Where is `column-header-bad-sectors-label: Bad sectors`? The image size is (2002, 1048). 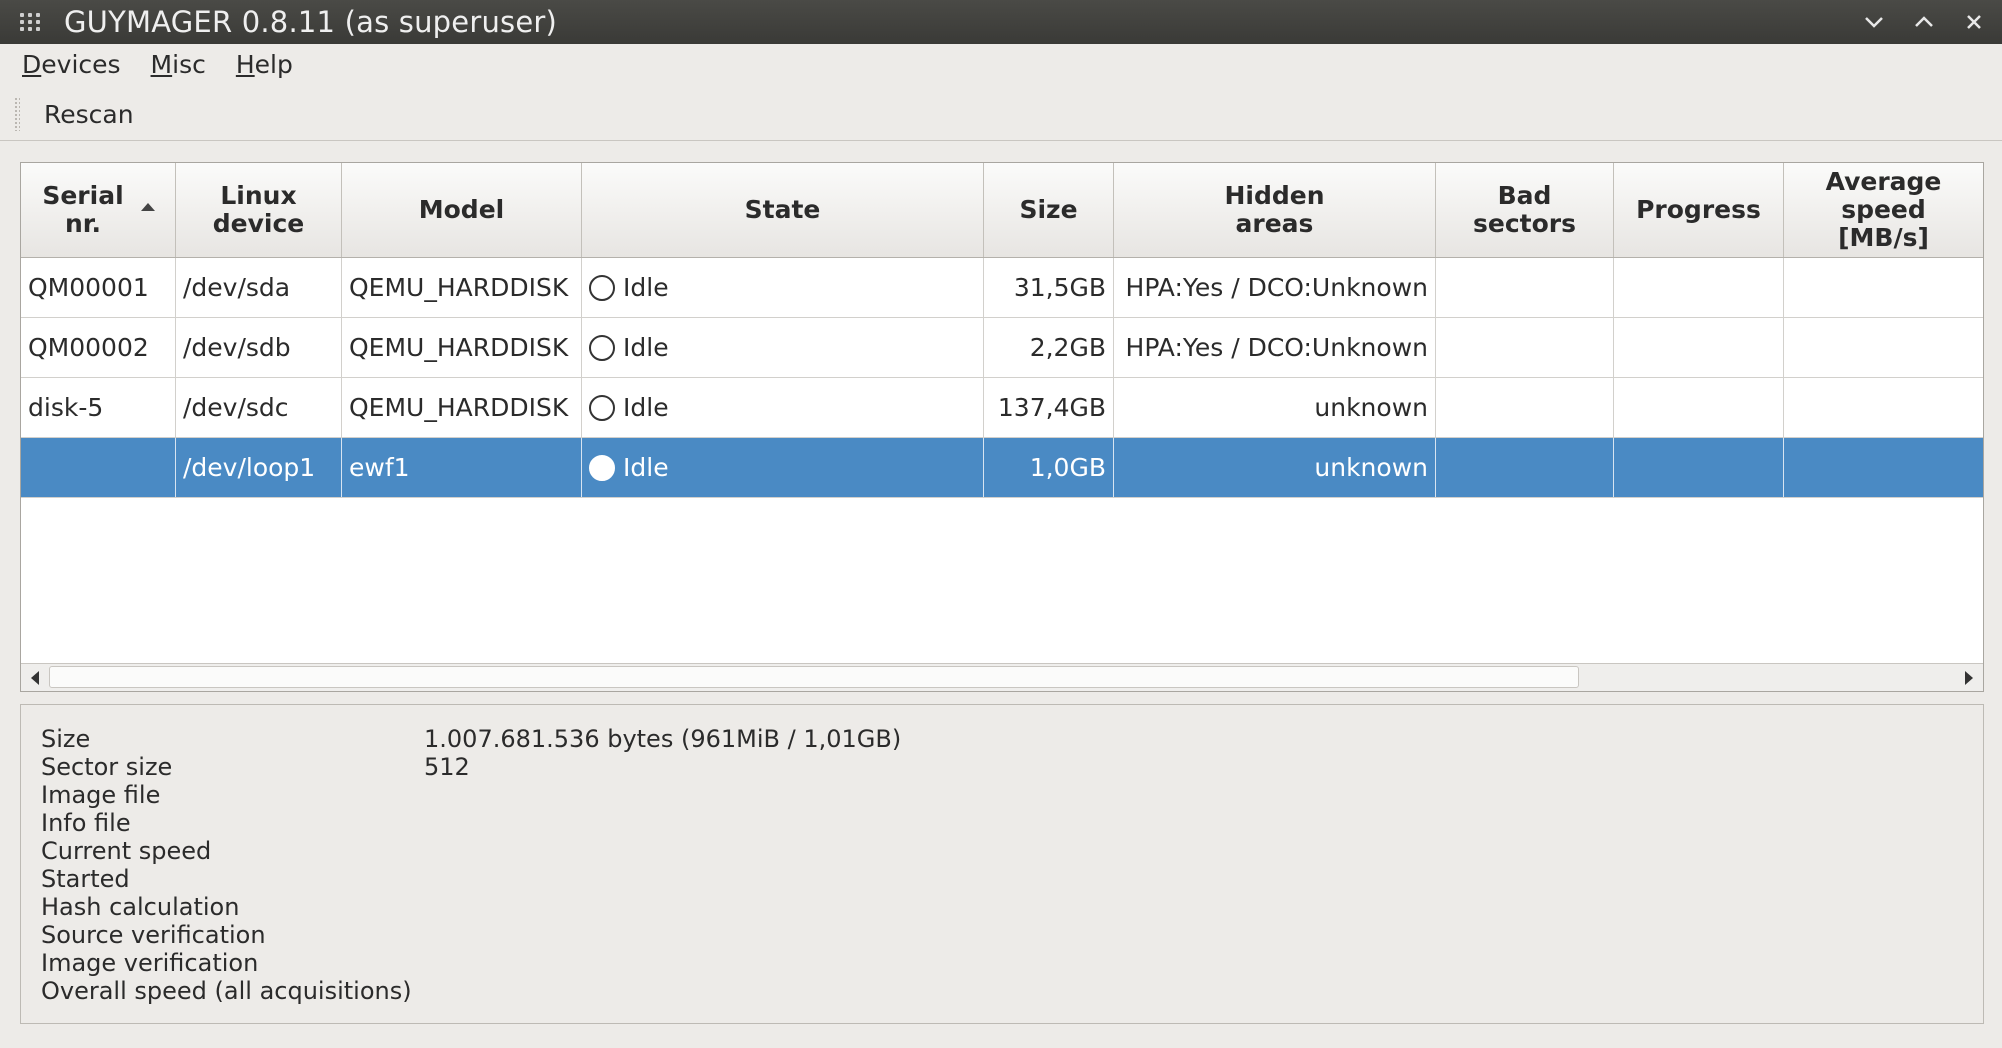
column-header-bad-sectors-label: Bad sectors is located at coordinates (1524, 209).